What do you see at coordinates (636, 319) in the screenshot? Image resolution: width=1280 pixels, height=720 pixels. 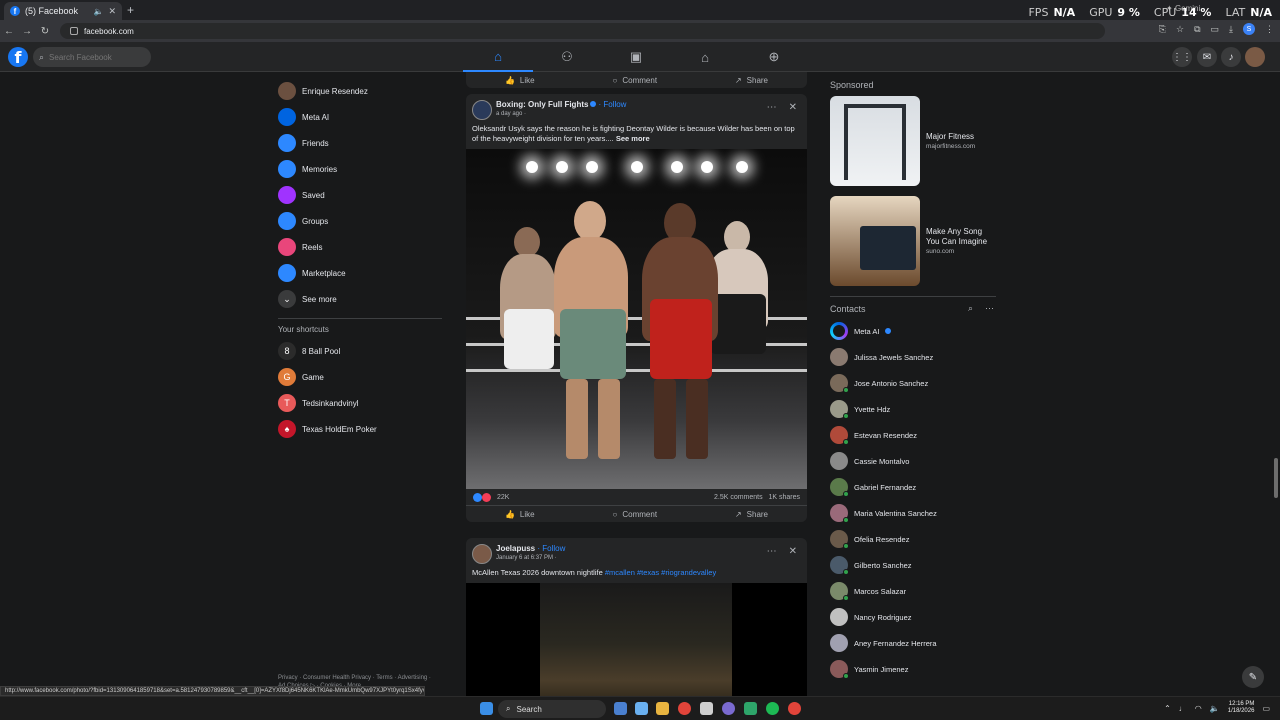 I see `post-image` at bounding box center [636, 319].